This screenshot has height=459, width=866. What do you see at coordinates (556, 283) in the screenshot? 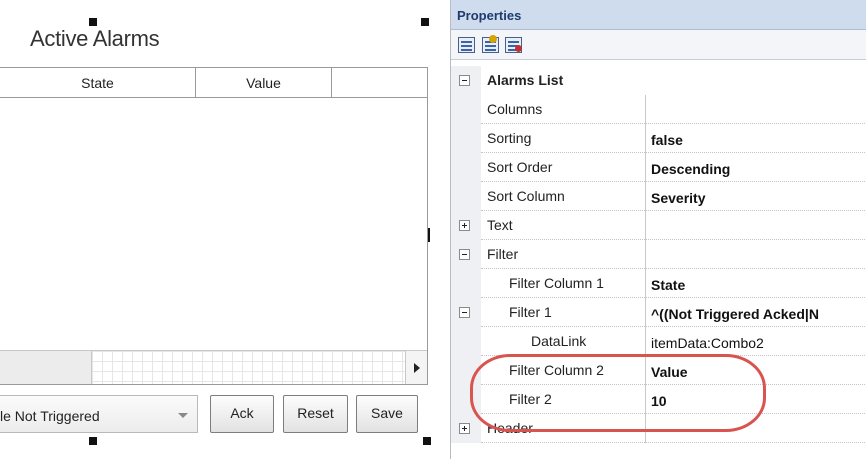
I see `property-name: Filter Column 1` at bounding box center [556, 283].